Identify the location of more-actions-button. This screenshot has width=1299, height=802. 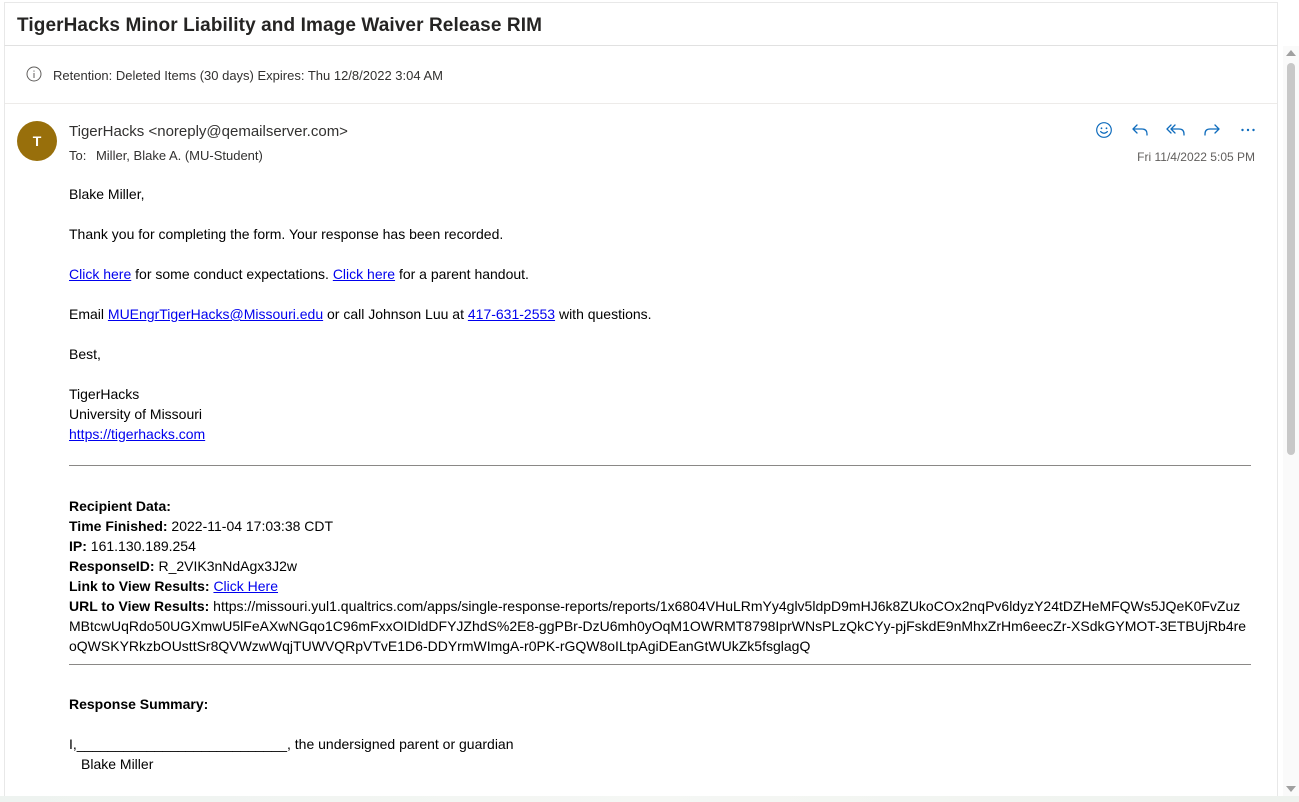
(1248, 130).